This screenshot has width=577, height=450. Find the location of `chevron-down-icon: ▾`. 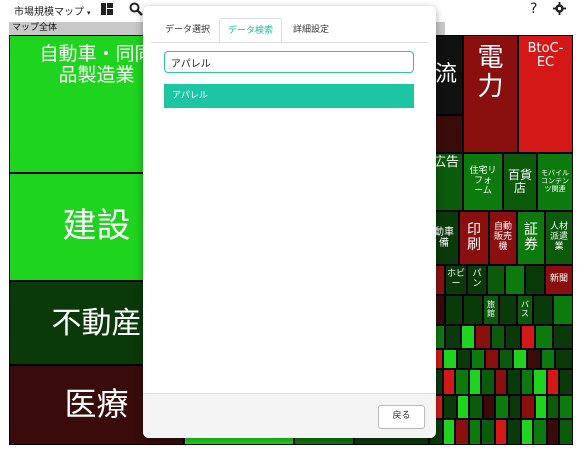

chevron-down-icon: ▾ is located at coordinates (89, 13).